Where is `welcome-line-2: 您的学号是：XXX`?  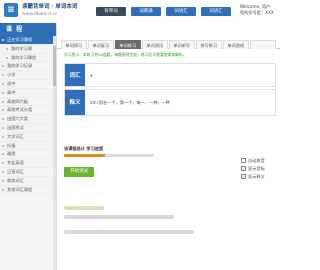
welcome-line-2: 您的学号是：XXX is located at coordinates (257, 12).